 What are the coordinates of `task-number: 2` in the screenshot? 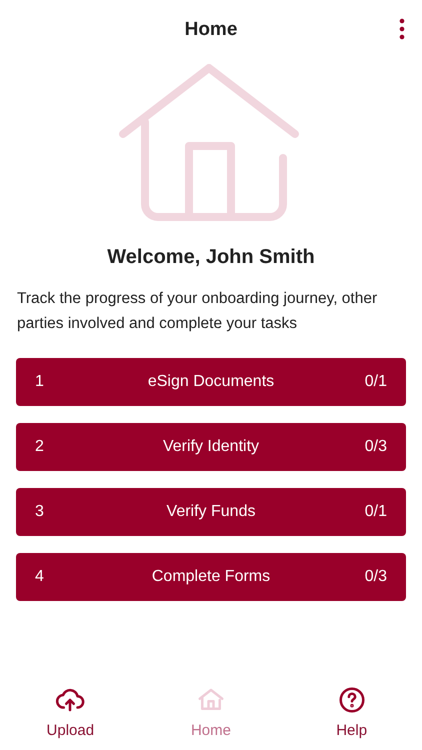 It's located at (40, 447).